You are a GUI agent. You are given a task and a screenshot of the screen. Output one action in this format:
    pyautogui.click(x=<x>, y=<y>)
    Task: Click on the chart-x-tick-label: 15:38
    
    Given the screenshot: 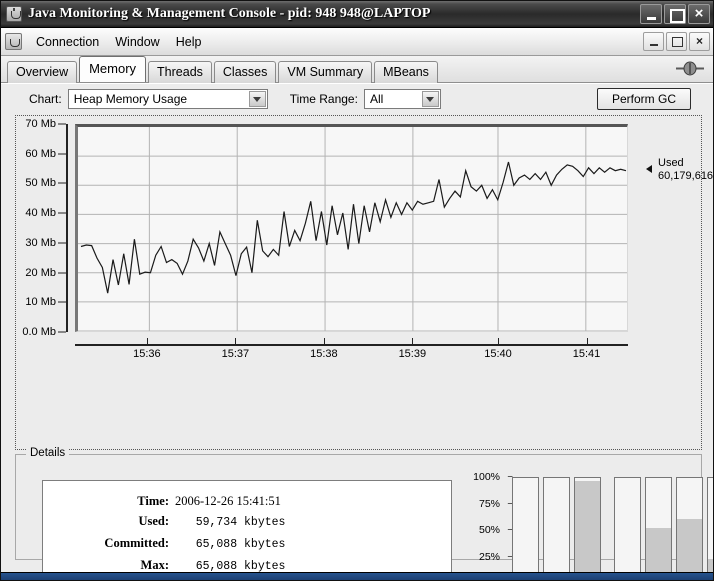 What is the action you would take?
    pyautogui.click(x=324, y=354)
    